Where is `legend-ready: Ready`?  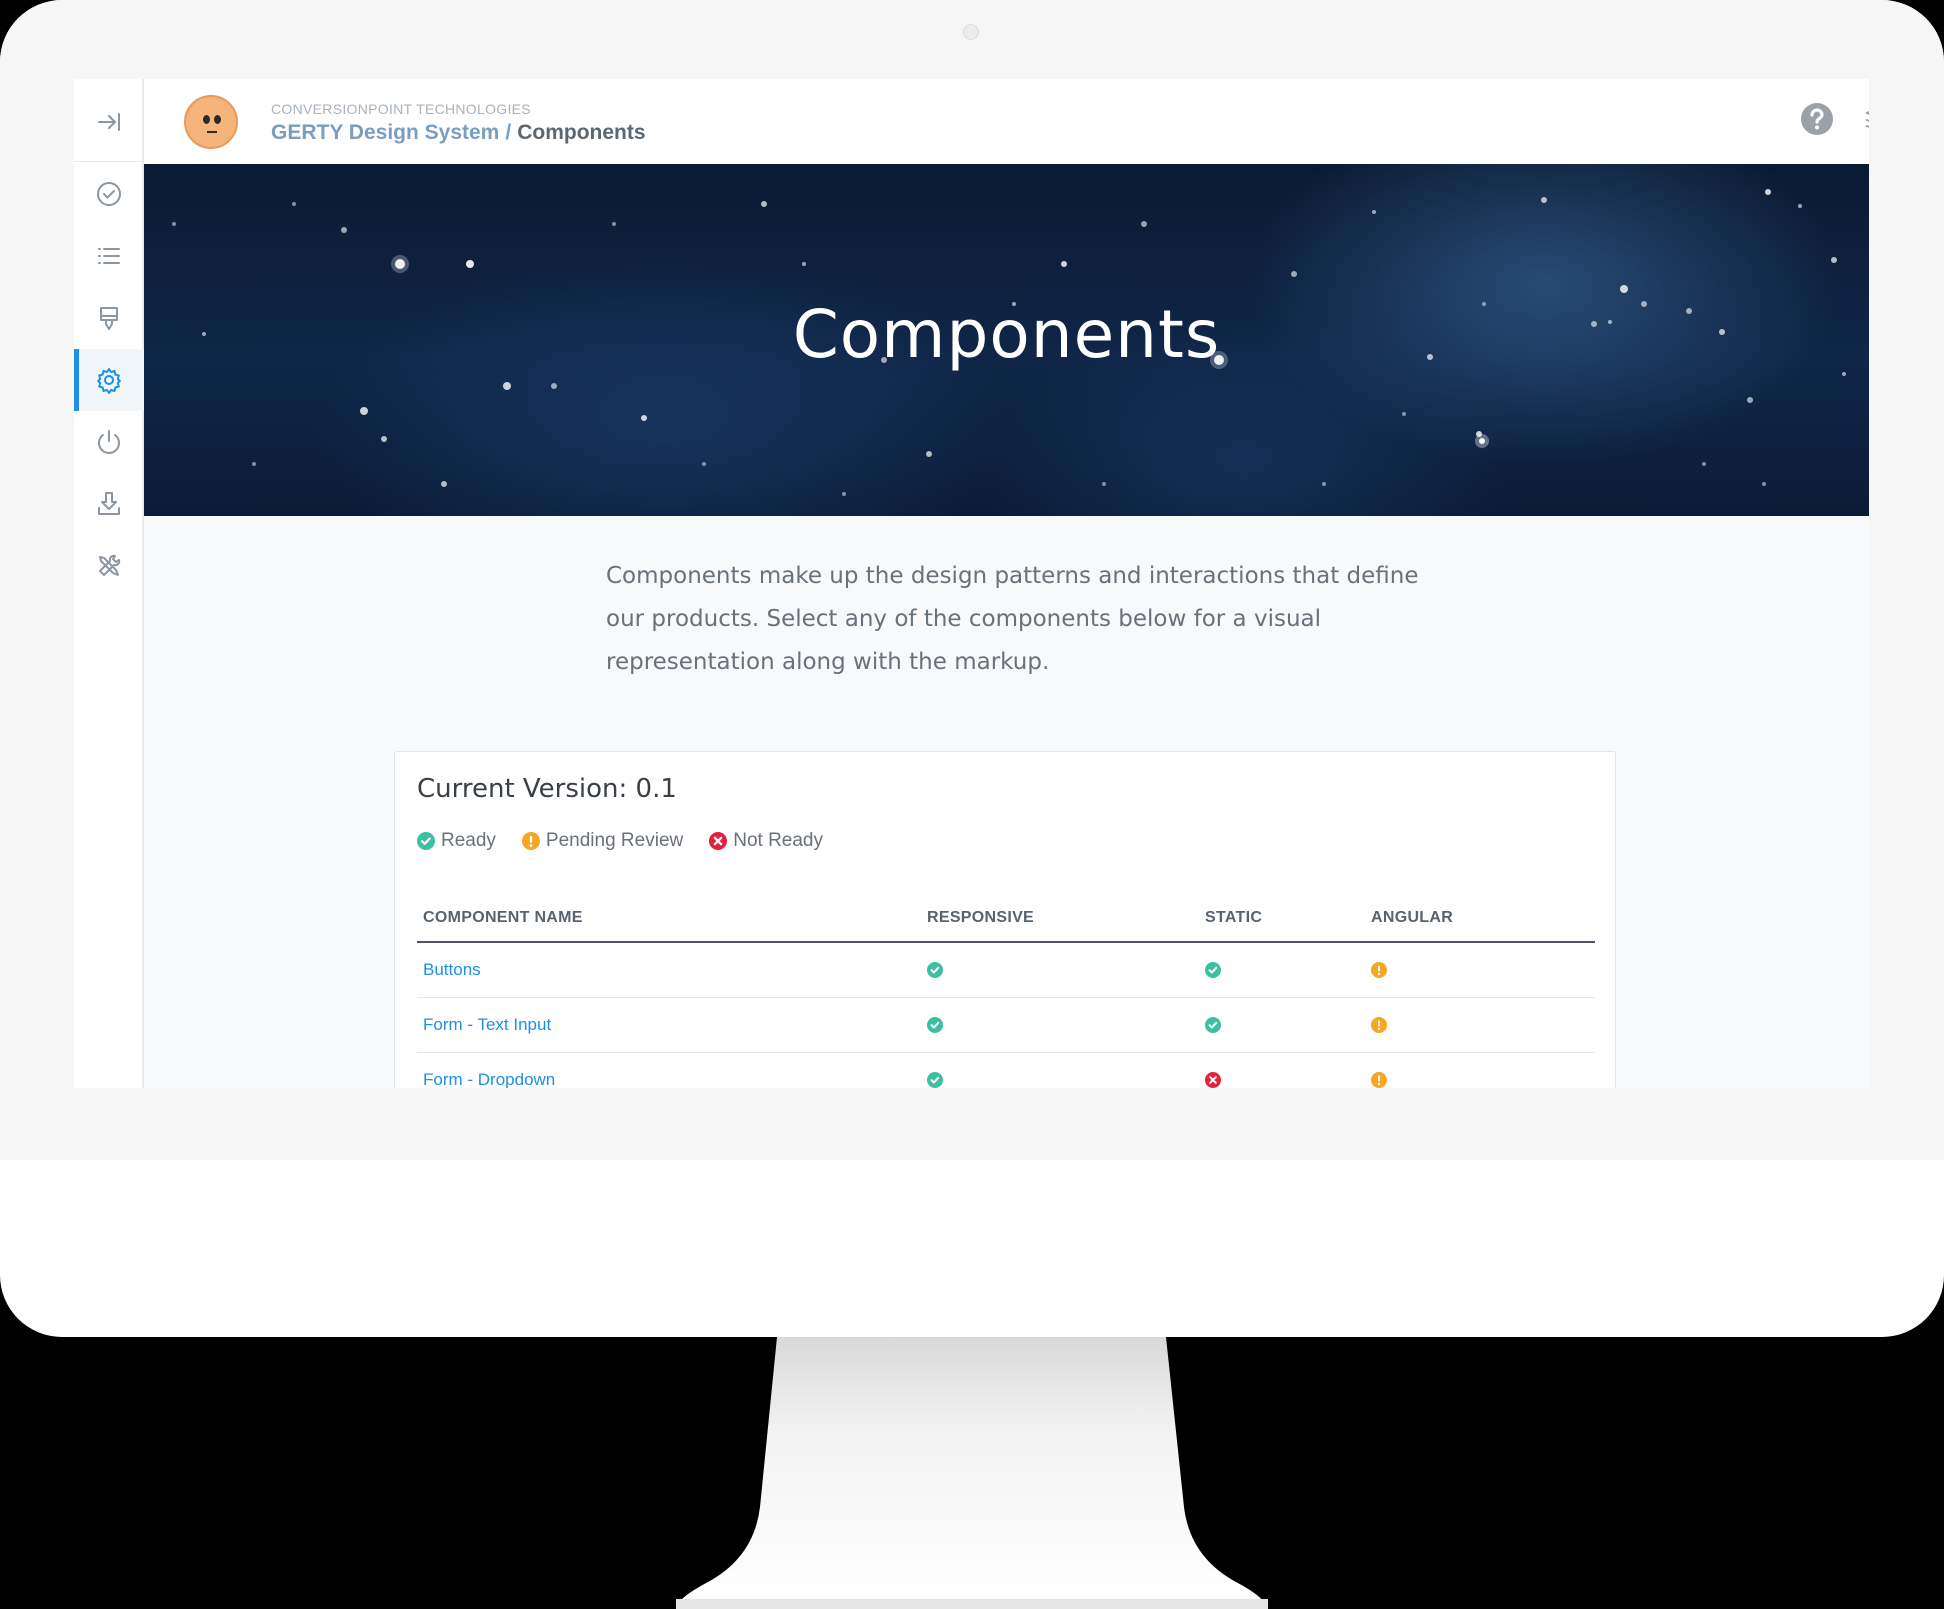
legend-ready: Ready is located at coordinates (456, 841).